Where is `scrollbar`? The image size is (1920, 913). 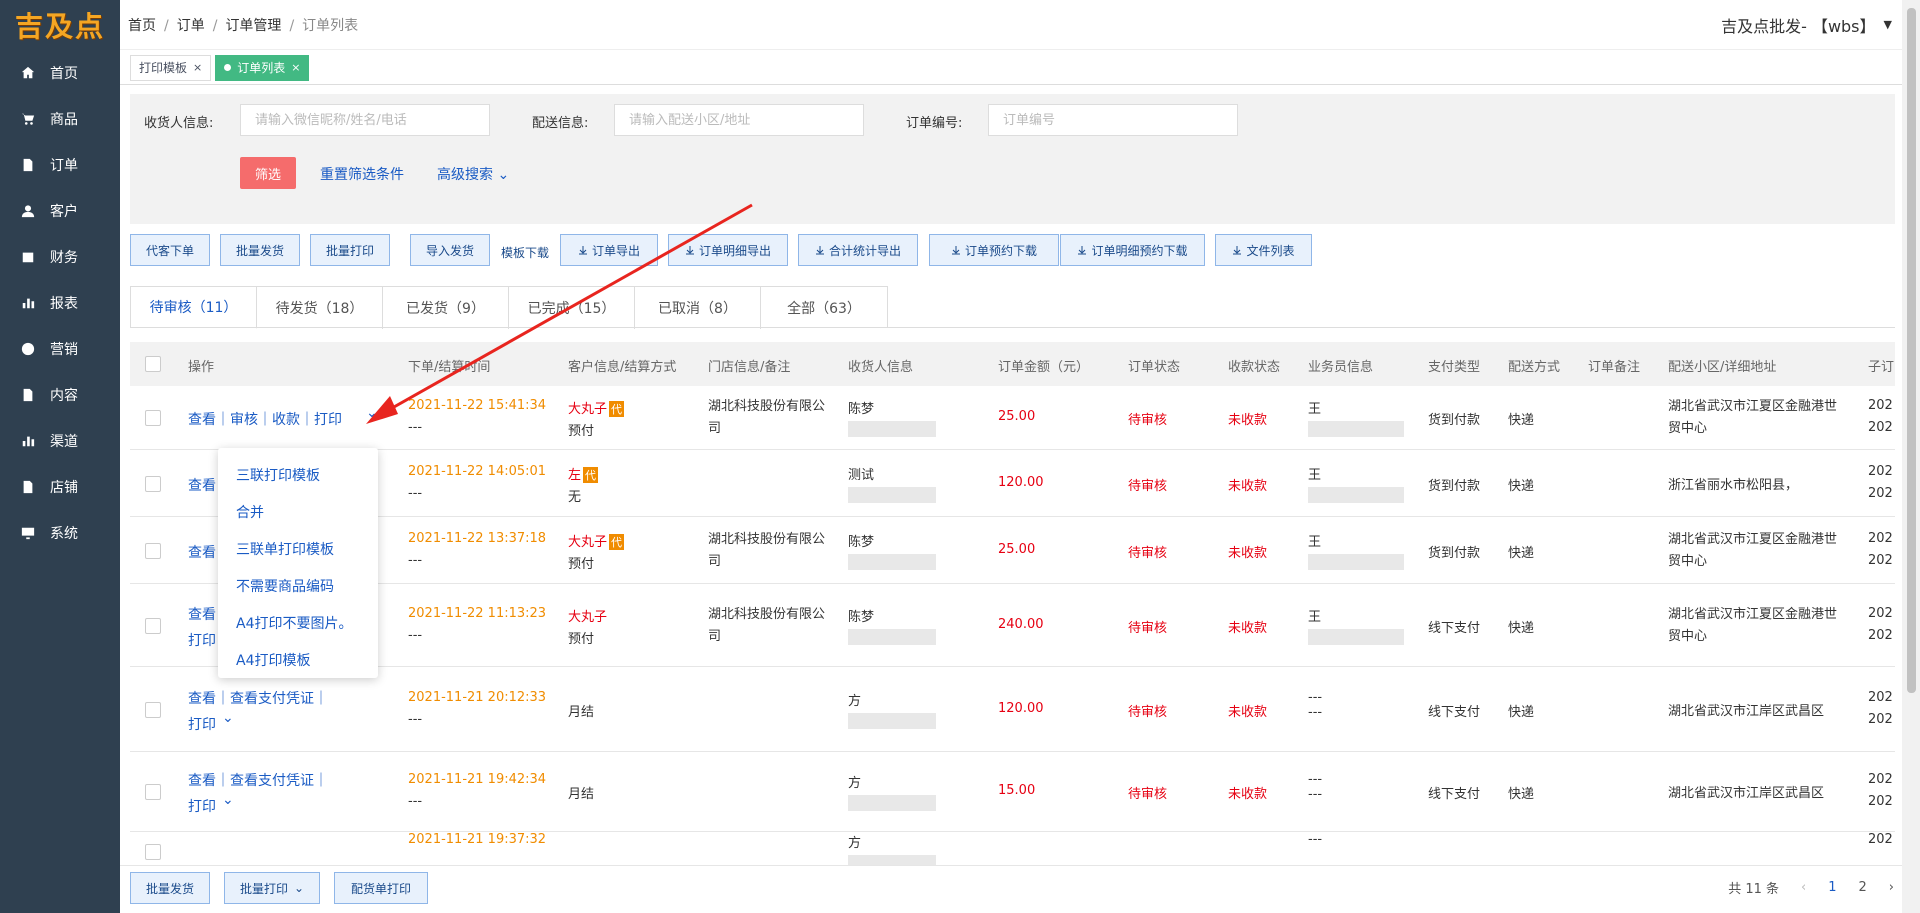 scrollbar is located at coordinates (1911, 456).